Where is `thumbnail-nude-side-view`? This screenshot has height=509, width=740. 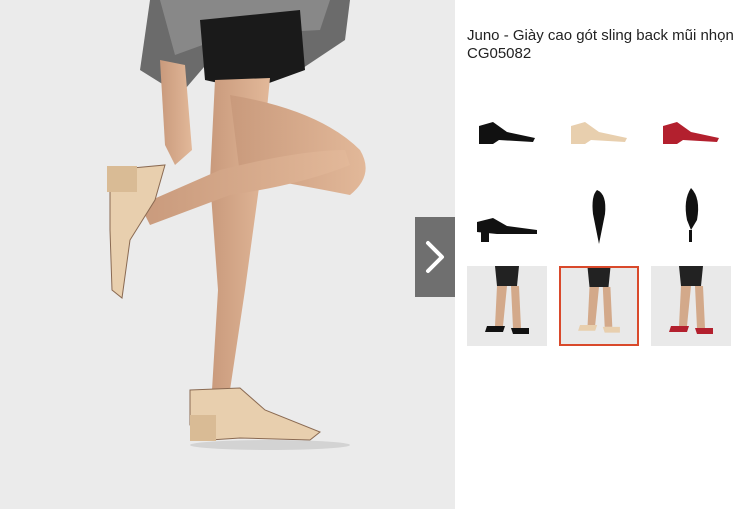
thumbnail-nude-side-view is located at coordinates (599, 122).